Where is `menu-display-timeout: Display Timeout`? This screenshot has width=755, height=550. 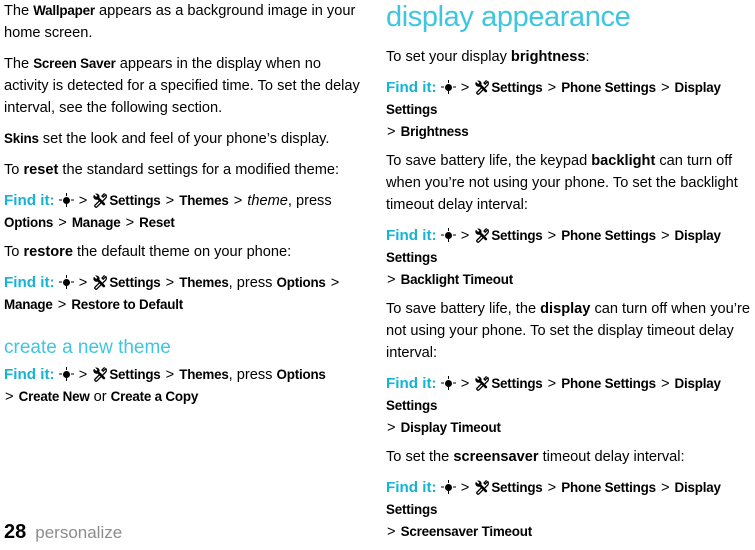
menu-display-timeout: Display Timeout is located at coordinates (450, 427).